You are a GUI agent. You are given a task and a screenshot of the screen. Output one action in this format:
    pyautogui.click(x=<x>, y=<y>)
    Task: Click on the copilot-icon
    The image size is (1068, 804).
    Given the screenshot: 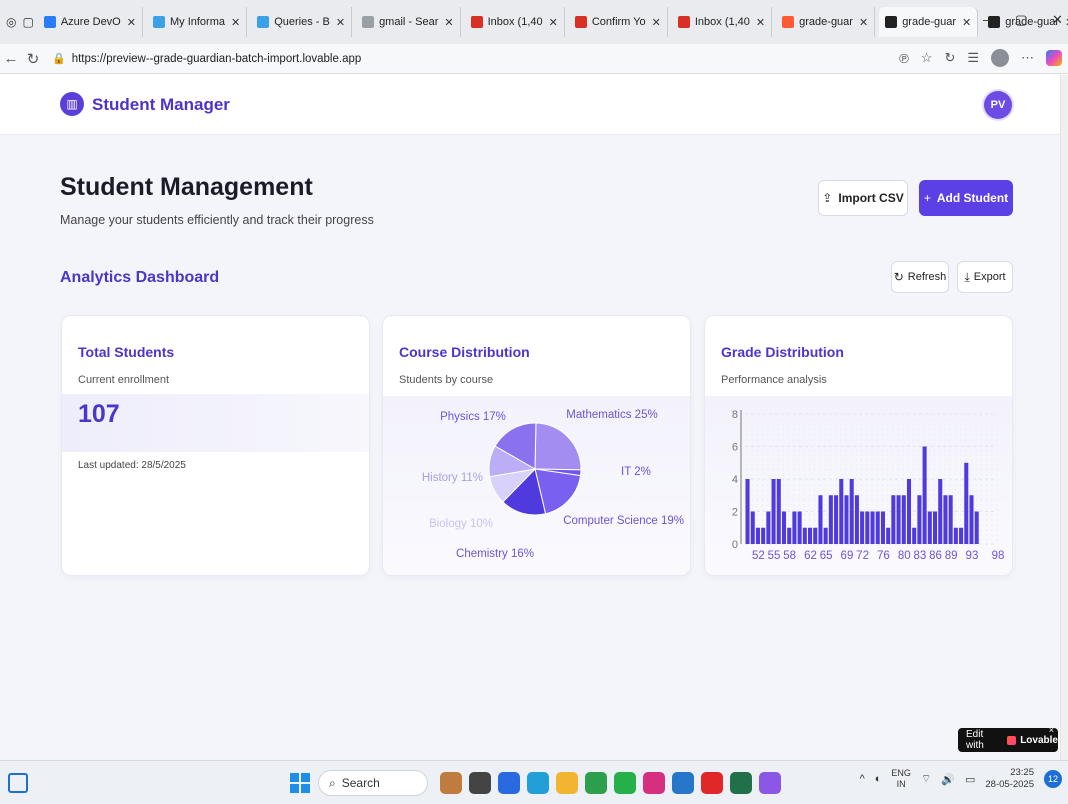 What is the action you would take?
    pyautogui.click(x=1054, y=58)
    